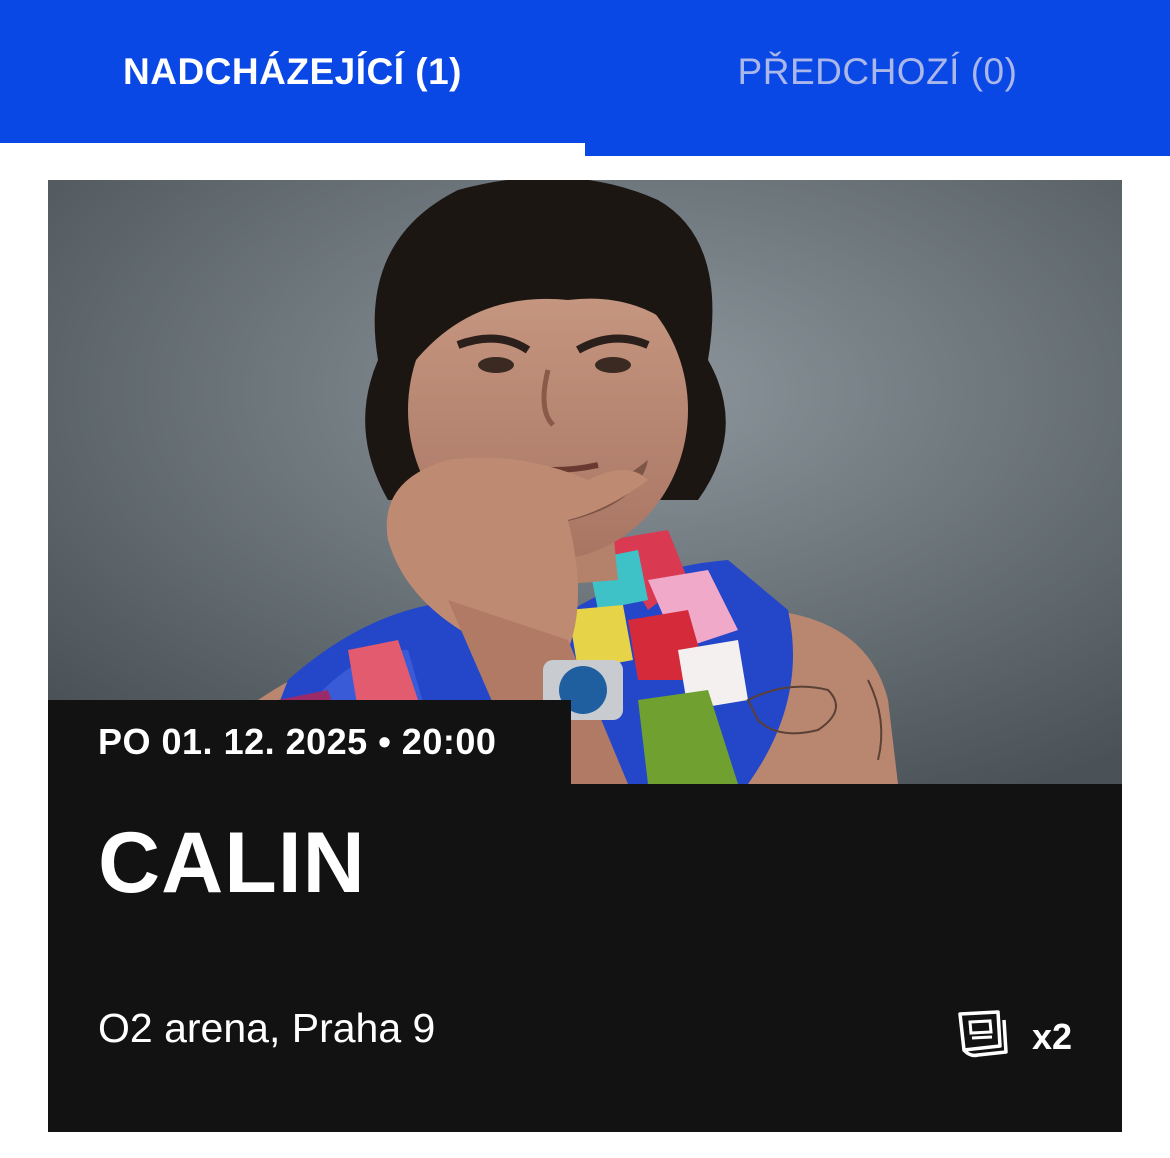 The width and height of the screenshot is (1170, 1158). What do you see at coordinates (877, 149) in the screenshot?
I see `tab-bar-background-extension` at bounding box center [877, 149].